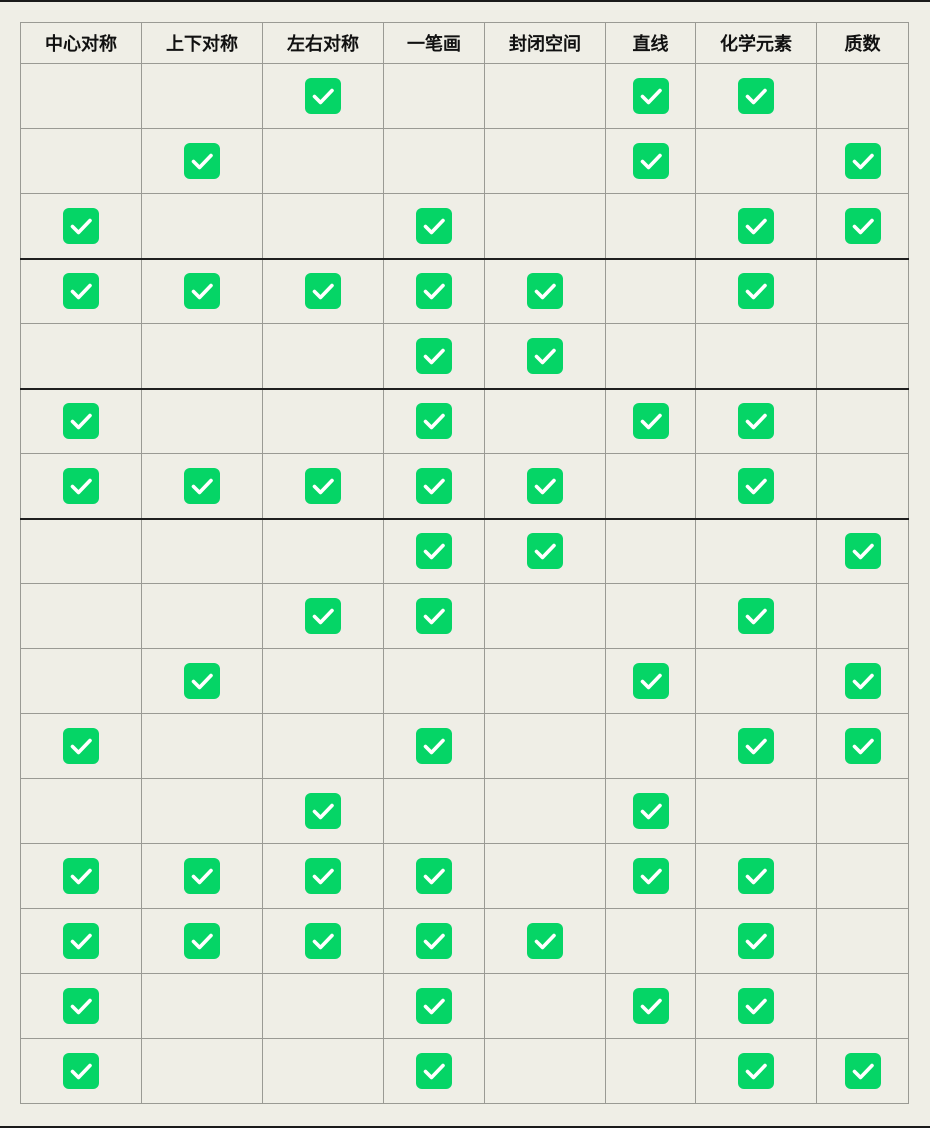  What do you see at coordinates (81, 43) in the screenshot?
I see `column-header-center-symmetry: 中心对称` at bounding box center [81, 43].